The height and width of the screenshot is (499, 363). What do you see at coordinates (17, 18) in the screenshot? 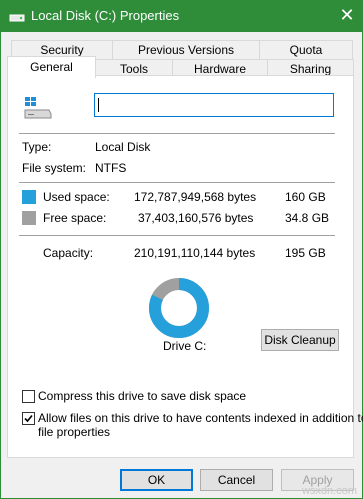
I see `drive-icon` at bounding box center [17, 18].